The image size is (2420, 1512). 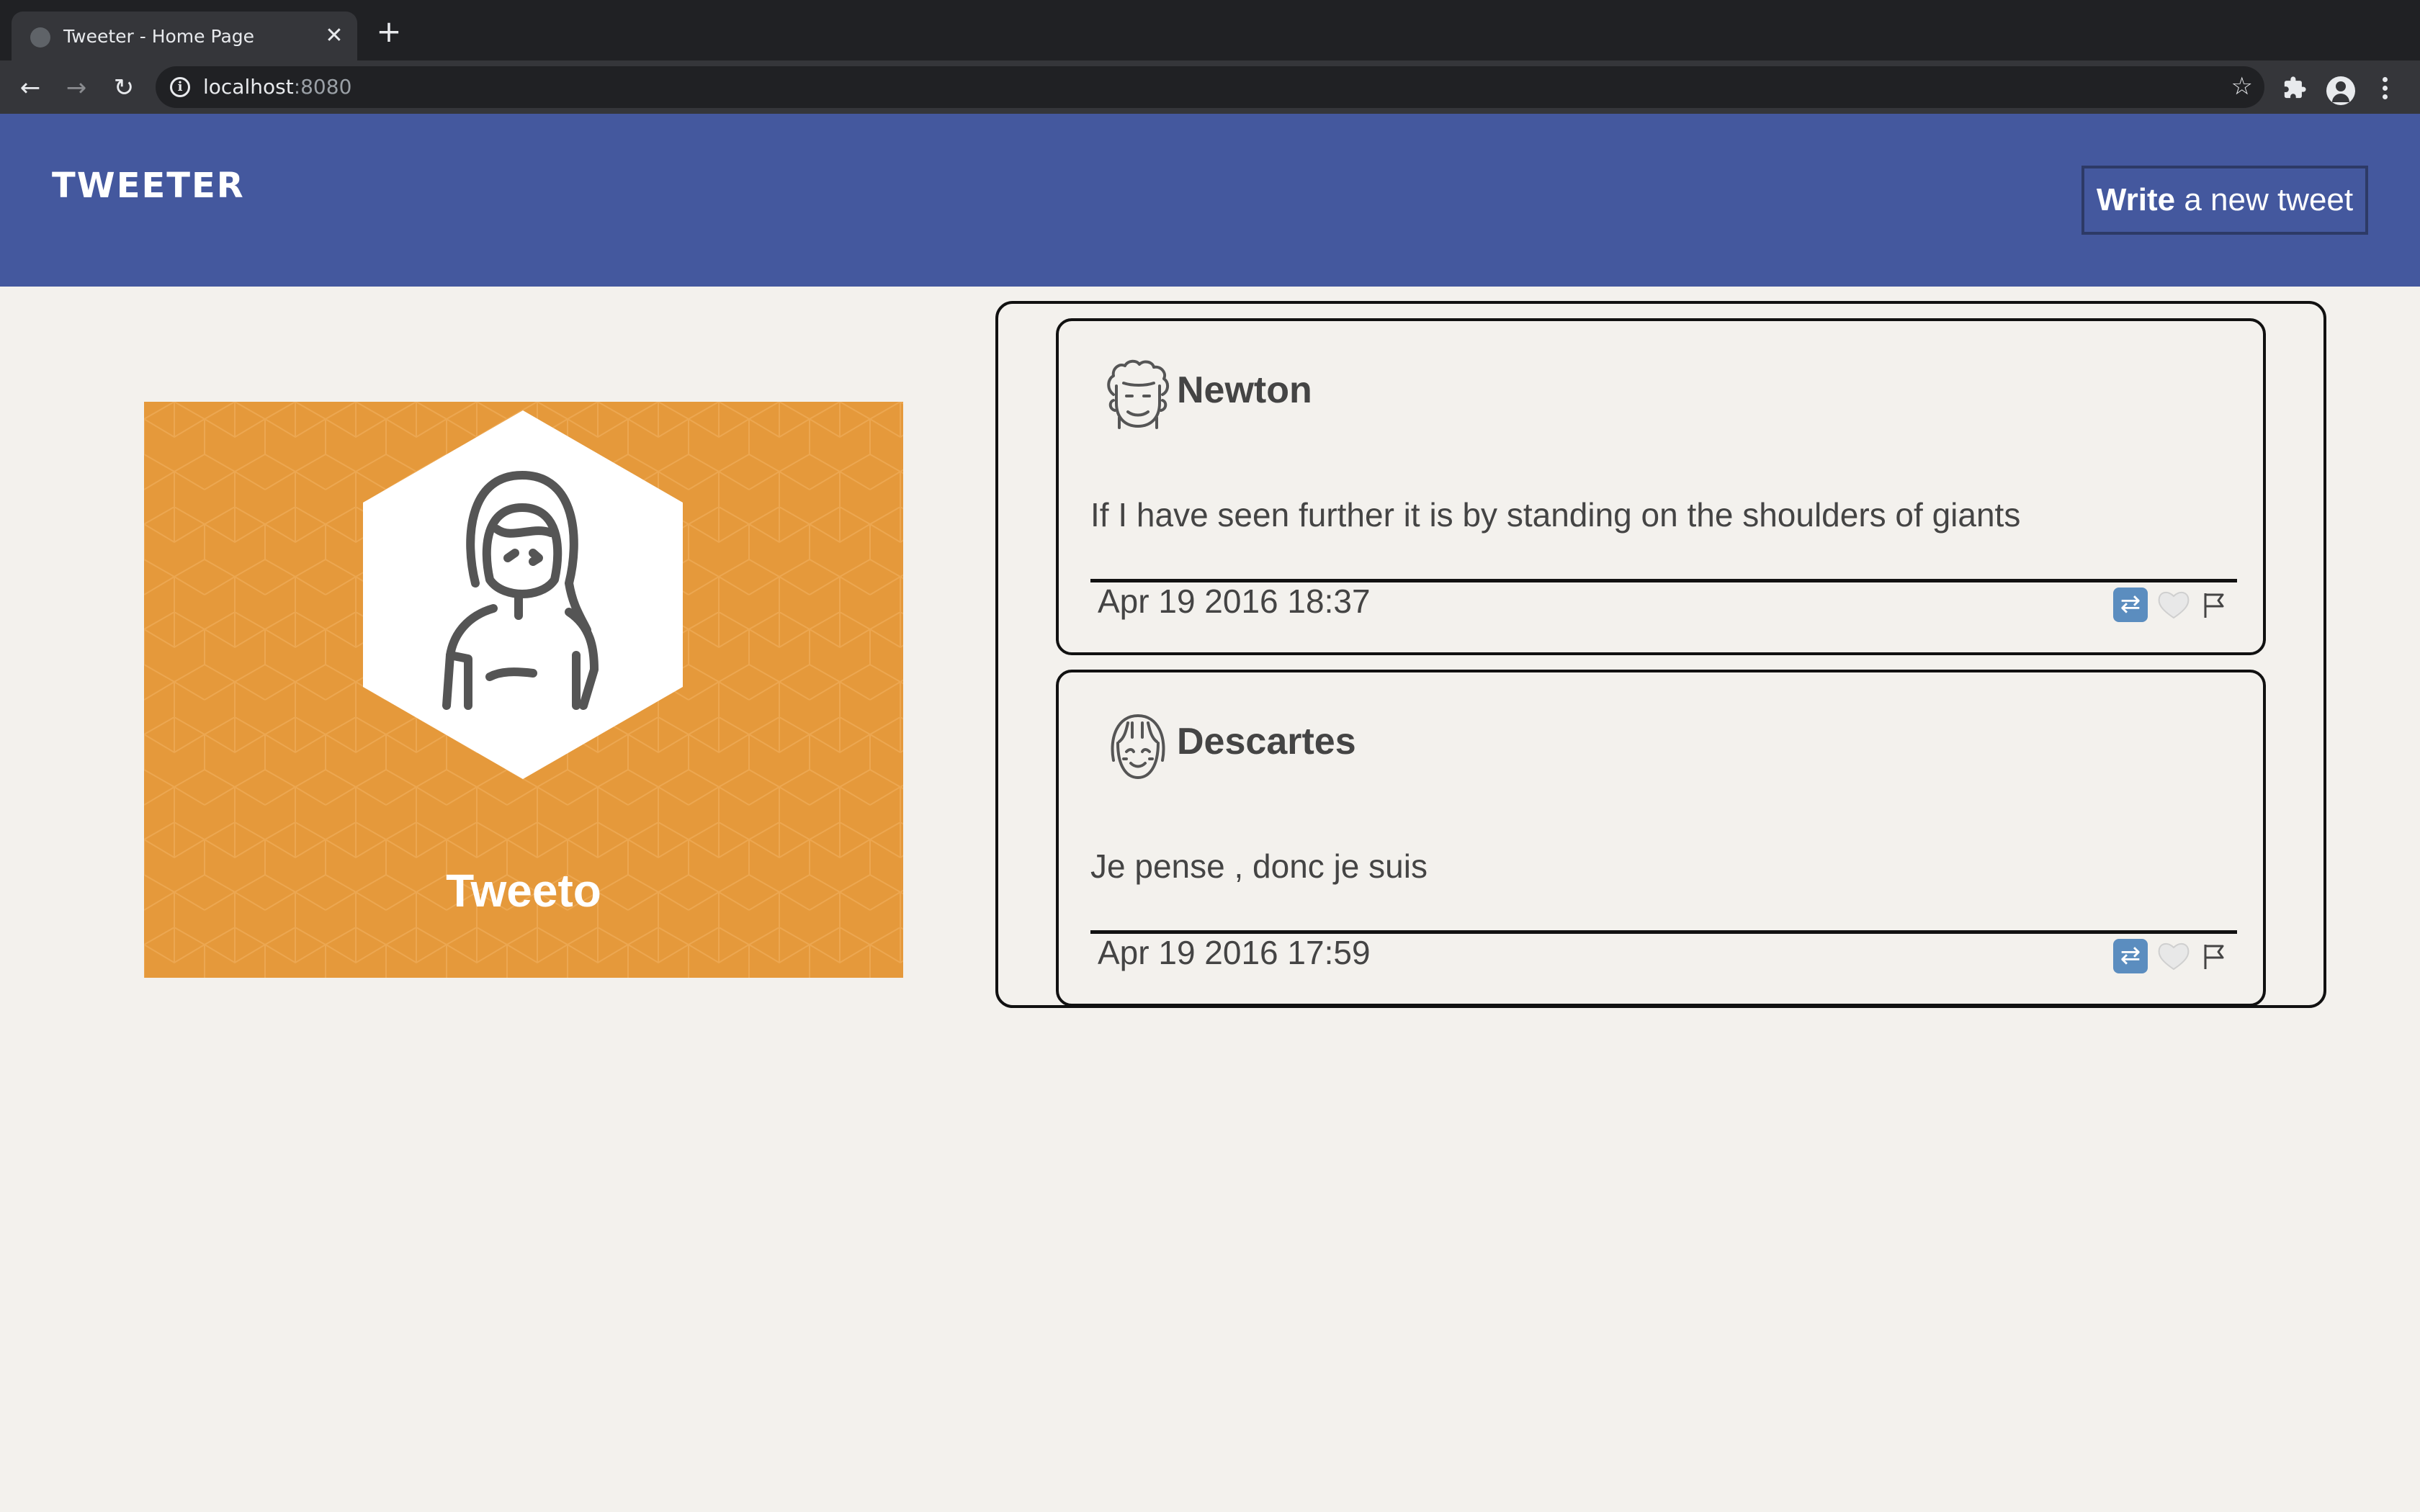 I want to click on profile-name: Tweeto, so click(x=523, y=891).